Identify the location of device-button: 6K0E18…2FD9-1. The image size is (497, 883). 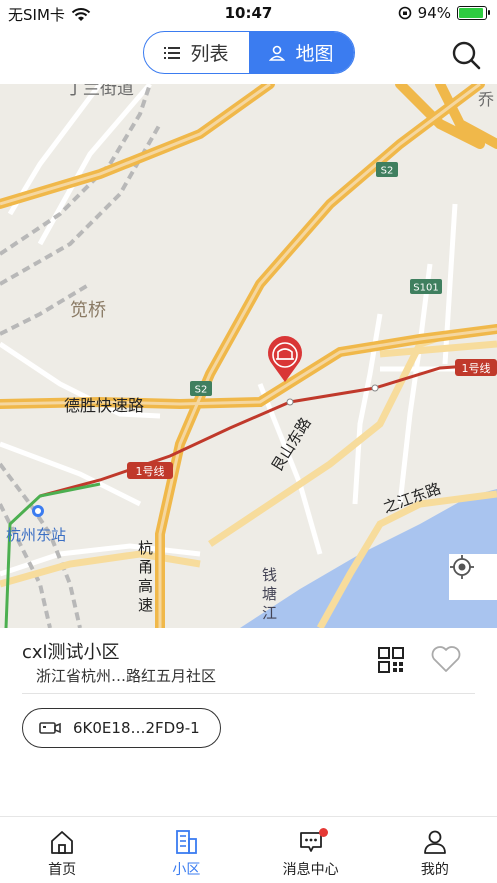
(121, 728).